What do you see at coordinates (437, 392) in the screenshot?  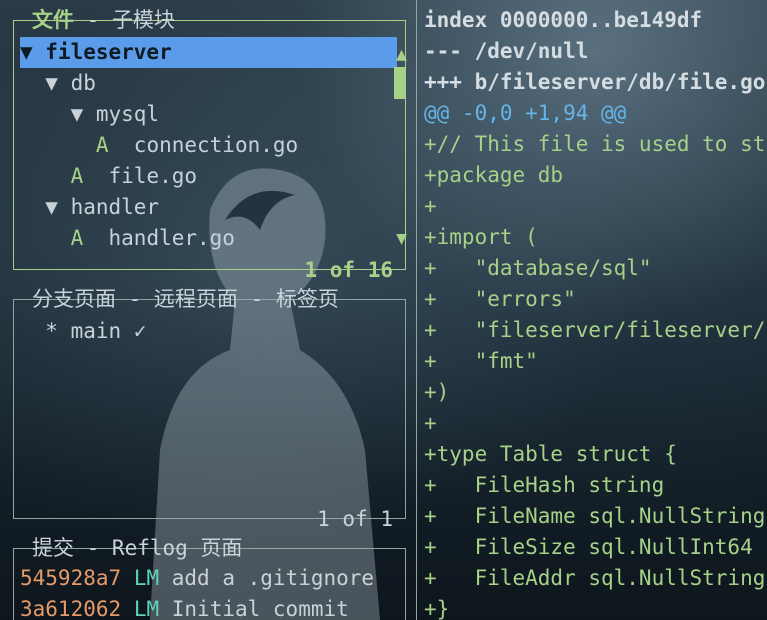 I see `diff-line: +)` at bounding box center [437, 392].